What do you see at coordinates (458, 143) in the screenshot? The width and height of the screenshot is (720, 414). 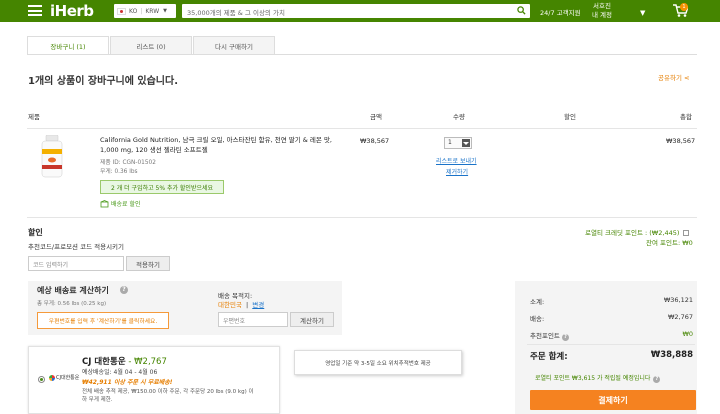 I see `quantity-select: 1` at bounding box center [458, 143].